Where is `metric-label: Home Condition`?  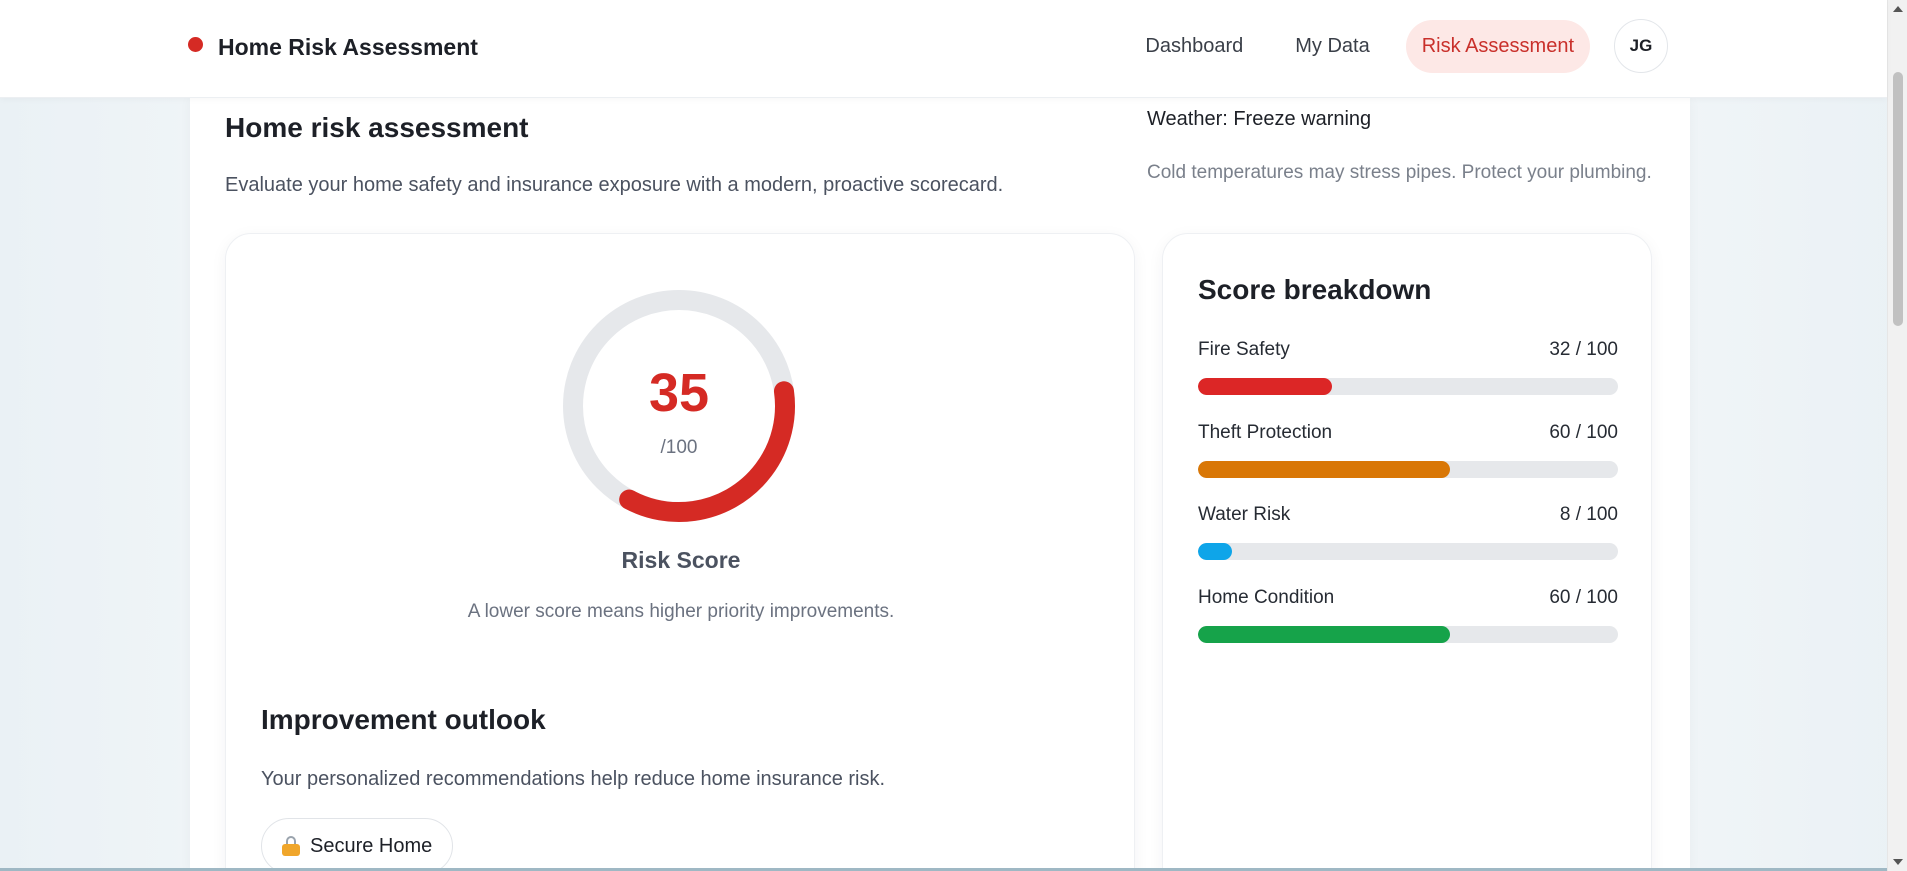 metric-label: Home Condition is located at coordinates (1266, 597).